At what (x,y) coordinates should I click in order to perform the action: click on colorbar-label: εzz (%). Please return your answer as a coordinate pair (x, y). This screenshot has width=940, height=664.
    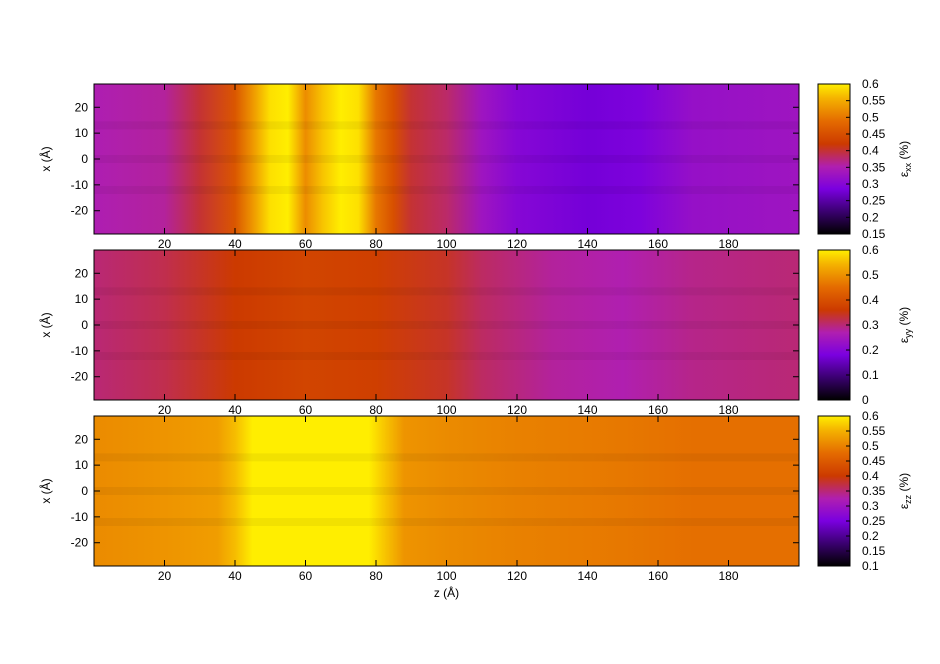
    Looking at the image, I should click on (905, 491).